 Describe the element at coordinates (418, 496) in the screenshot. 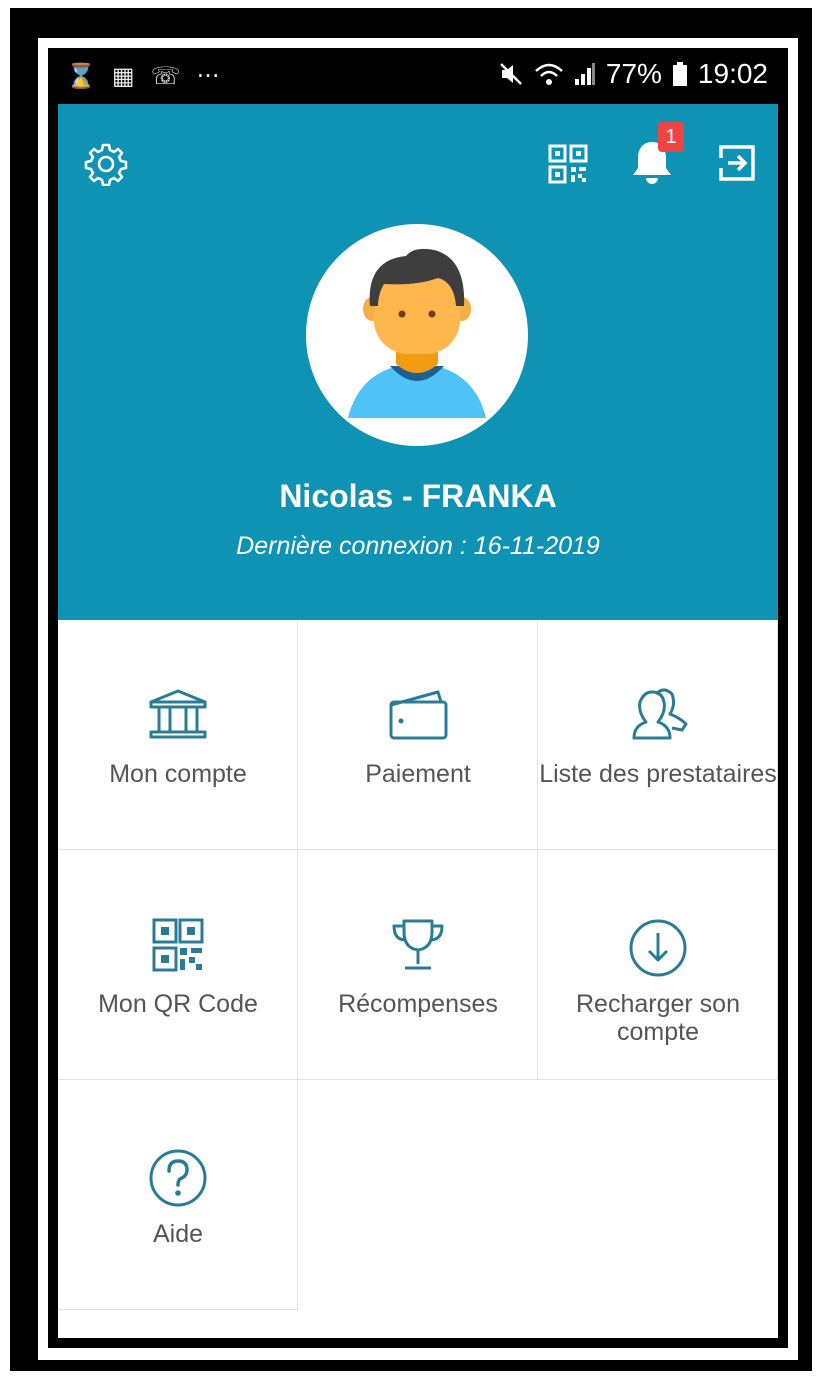

I see `user-name: Nicolas - FRANKA` at that location.